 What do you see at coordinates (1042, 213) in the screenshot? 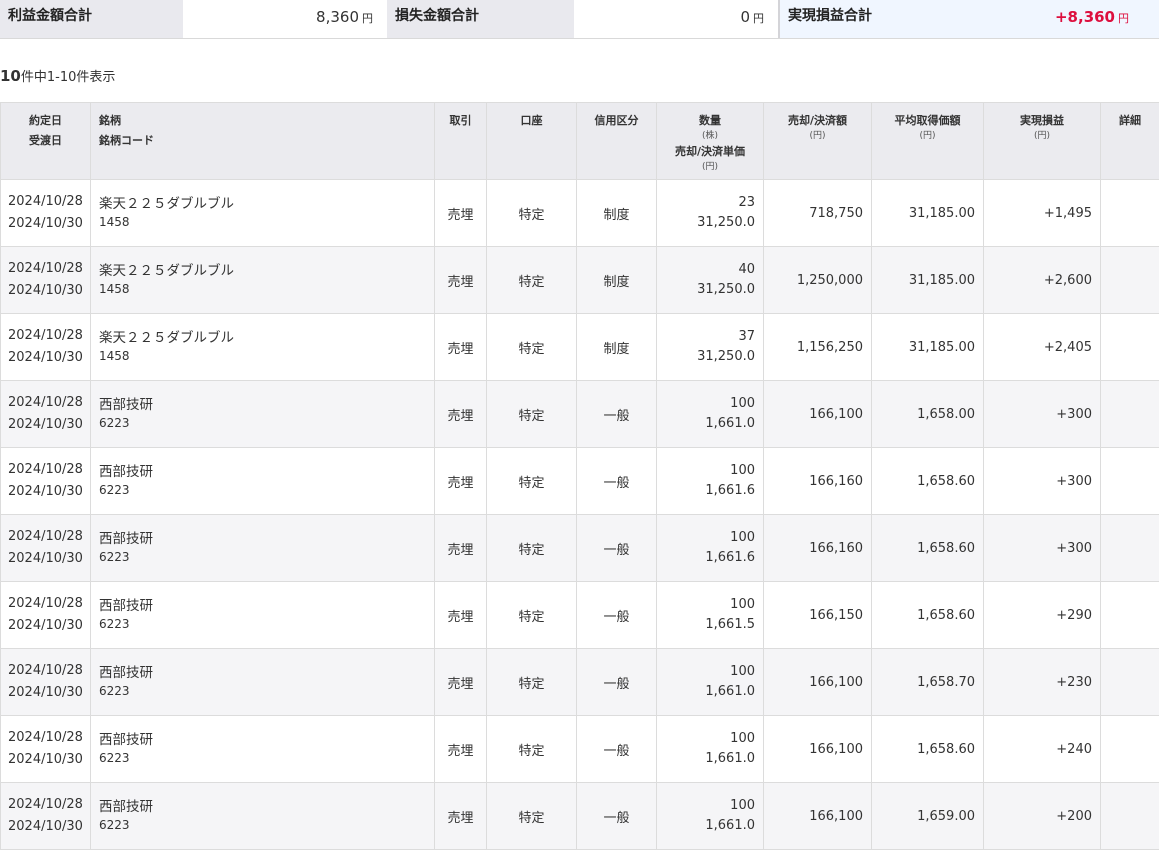
I see `realized-pl: +1,495` at bounding box center [1042, 213].